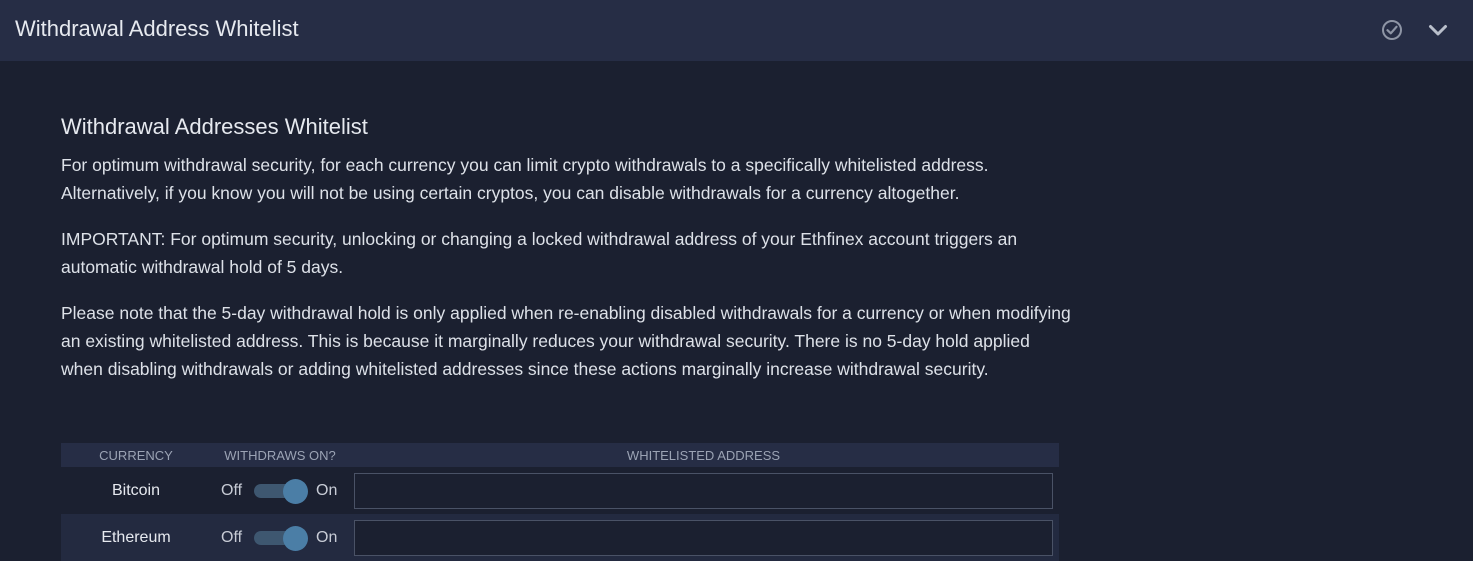  What do you see at coordinates (136, 490) in the screenshot?
I see `currency-name: Bitcoin` at bounding box center [136, 490].